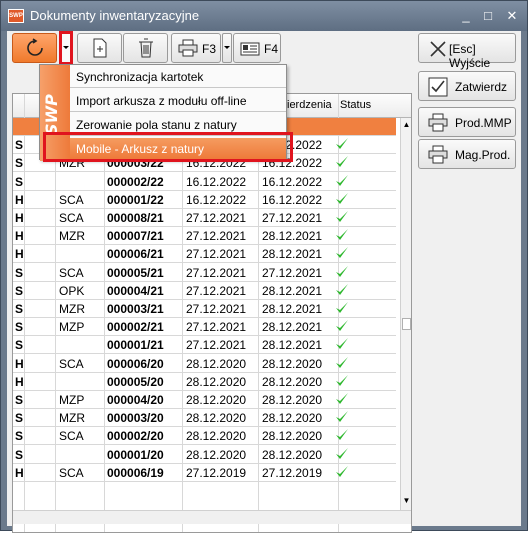 The image size is (528, 533). I want to click on table-row: H 000005/20 28.12.2020 28.12.2020, so click(204, 382).